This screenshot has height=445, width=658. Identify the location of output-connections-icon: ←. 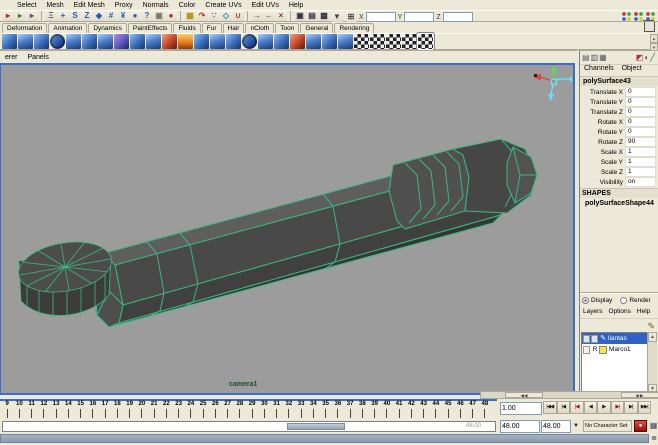
(269, 16).